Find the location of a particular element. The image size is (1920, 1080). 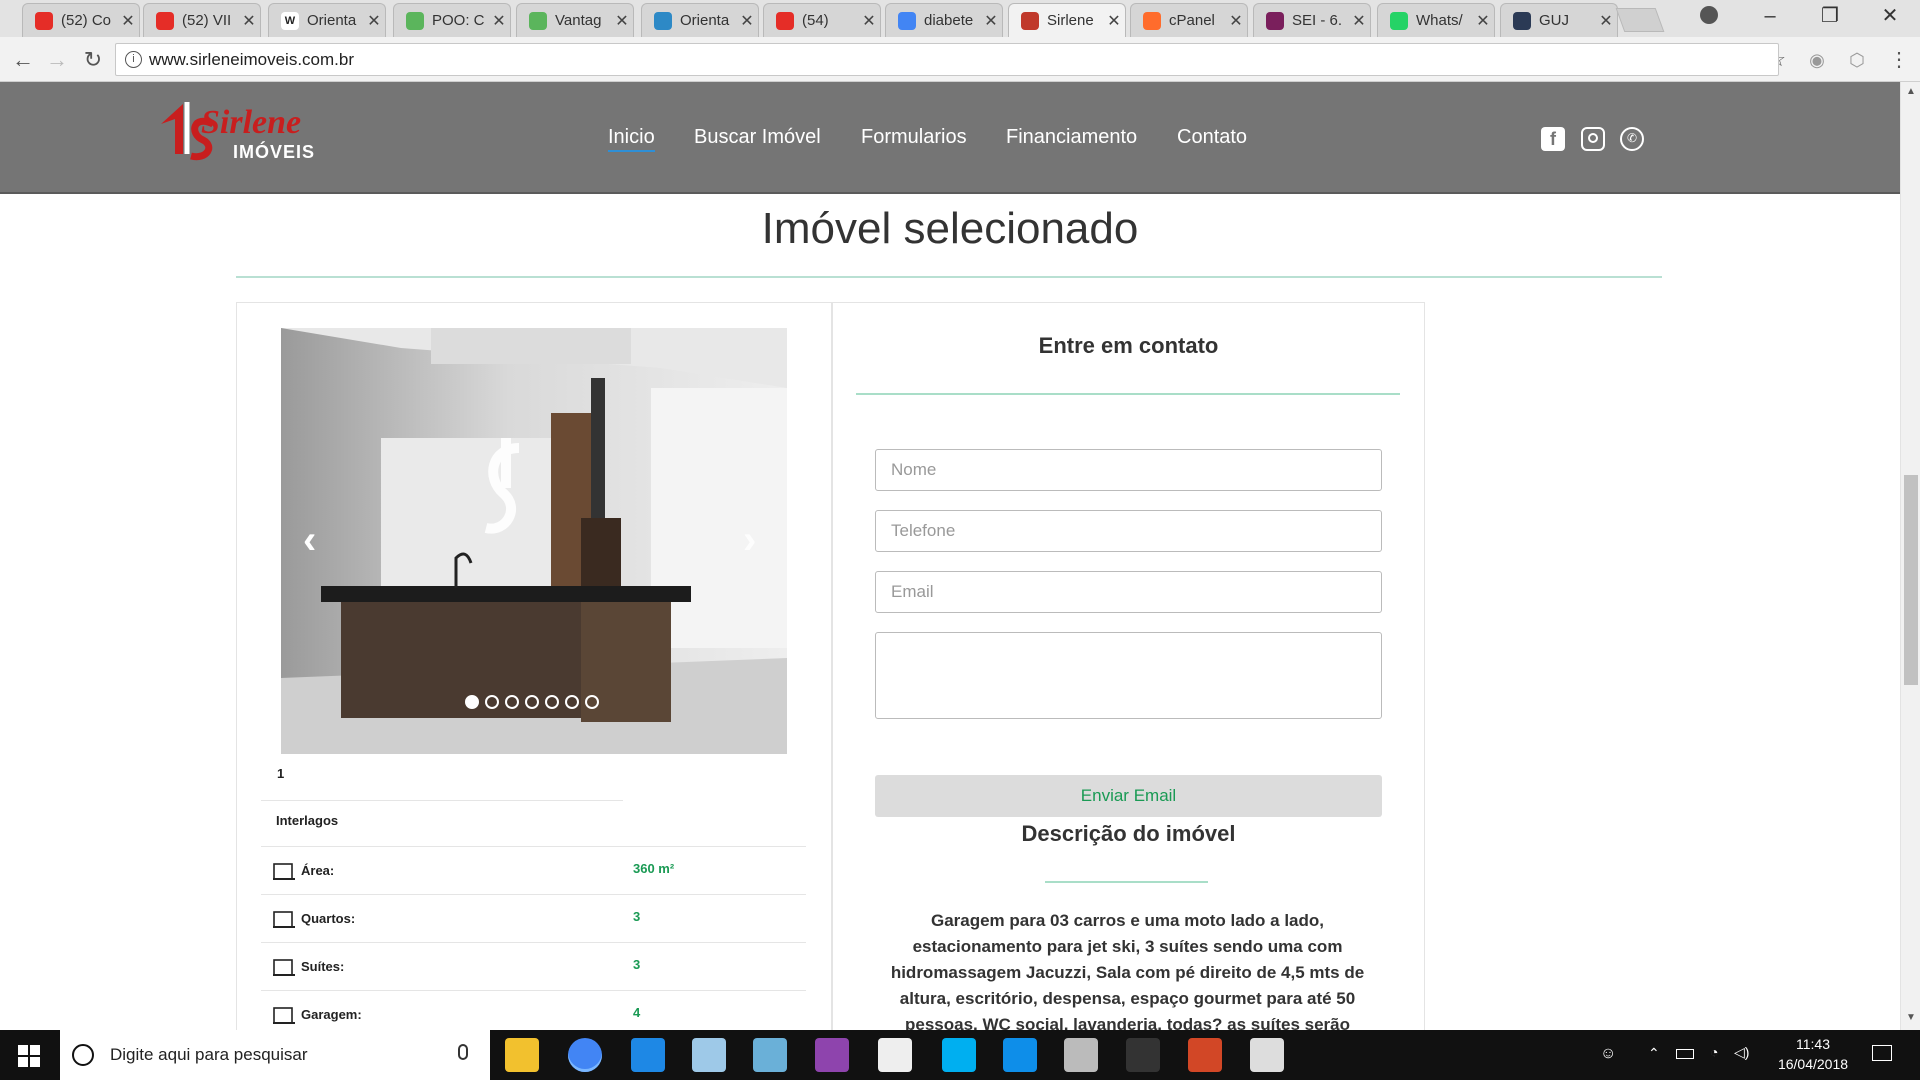

file-explorer-icon is located at coordinates (522, 1055).